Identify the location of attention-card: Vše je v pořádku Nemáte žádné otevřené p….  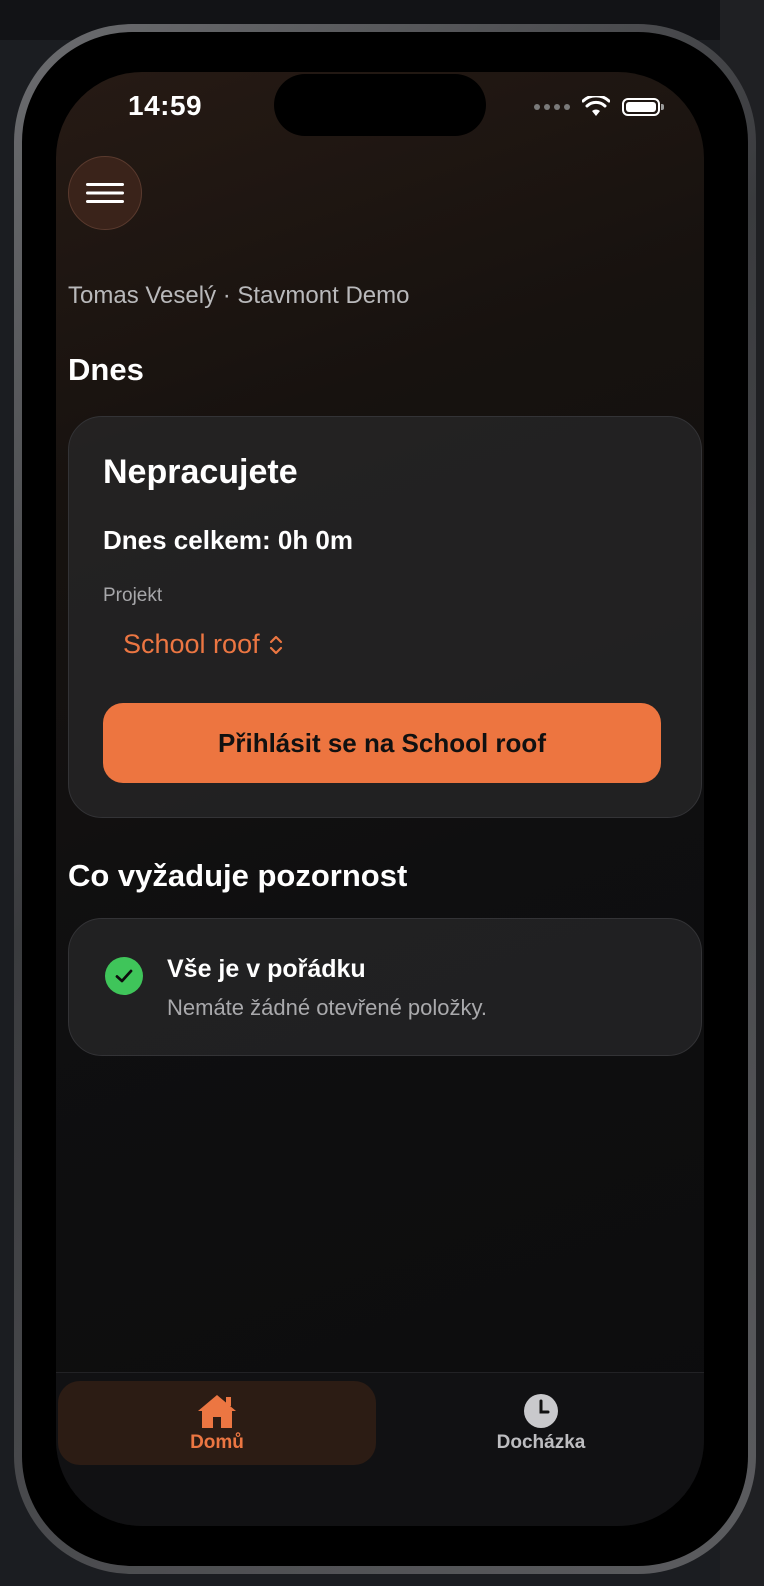
(385, 987).